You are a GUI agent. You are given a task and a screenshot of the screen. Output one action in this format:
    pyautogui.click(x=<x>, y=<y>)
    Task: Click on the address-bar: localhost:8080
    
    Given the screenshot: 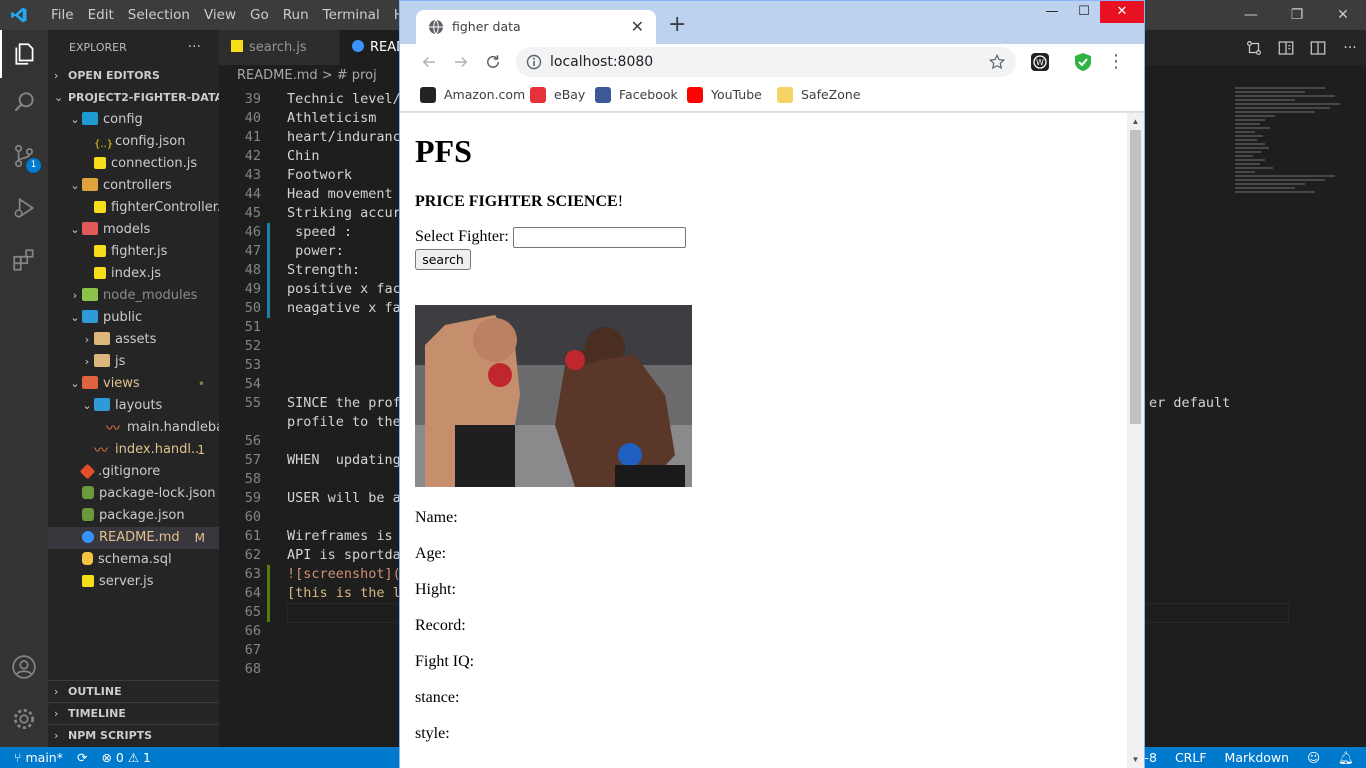 What is the action you would take?
    pyautogui.click(x=766, y=62)
    